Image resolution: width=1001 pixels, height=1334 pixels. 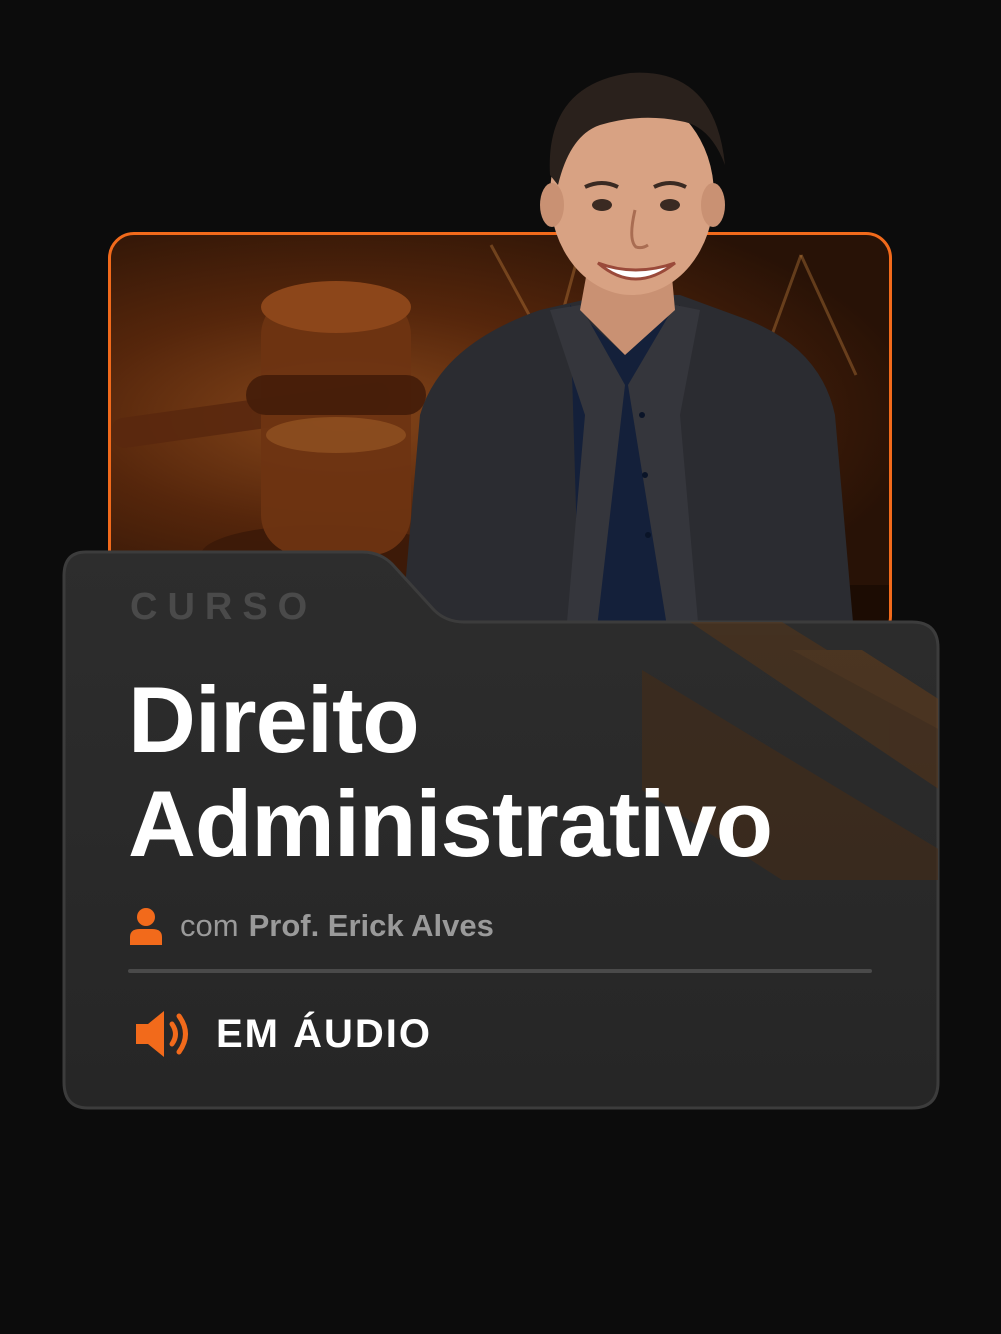 I want to click on course-title: Direito Administrativo, so click(x=508, y=772).